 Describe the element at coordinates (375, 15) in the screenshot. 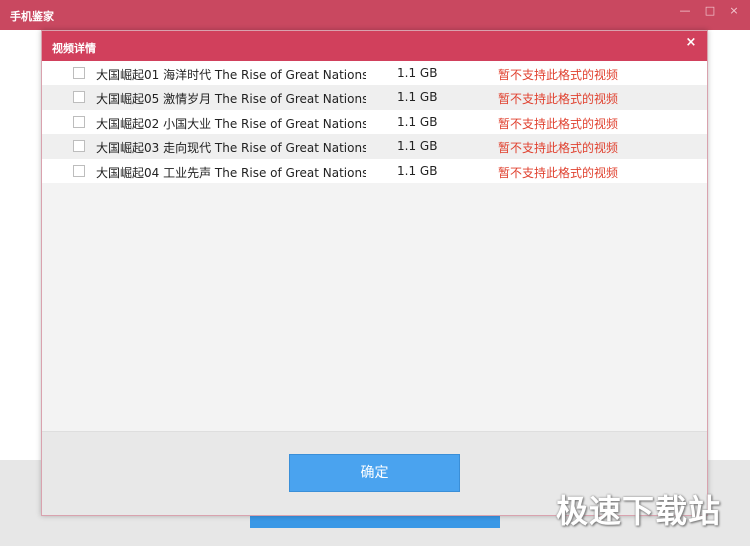

I see `app-titlebar: 手机鉴家 — □ ×` at that location.